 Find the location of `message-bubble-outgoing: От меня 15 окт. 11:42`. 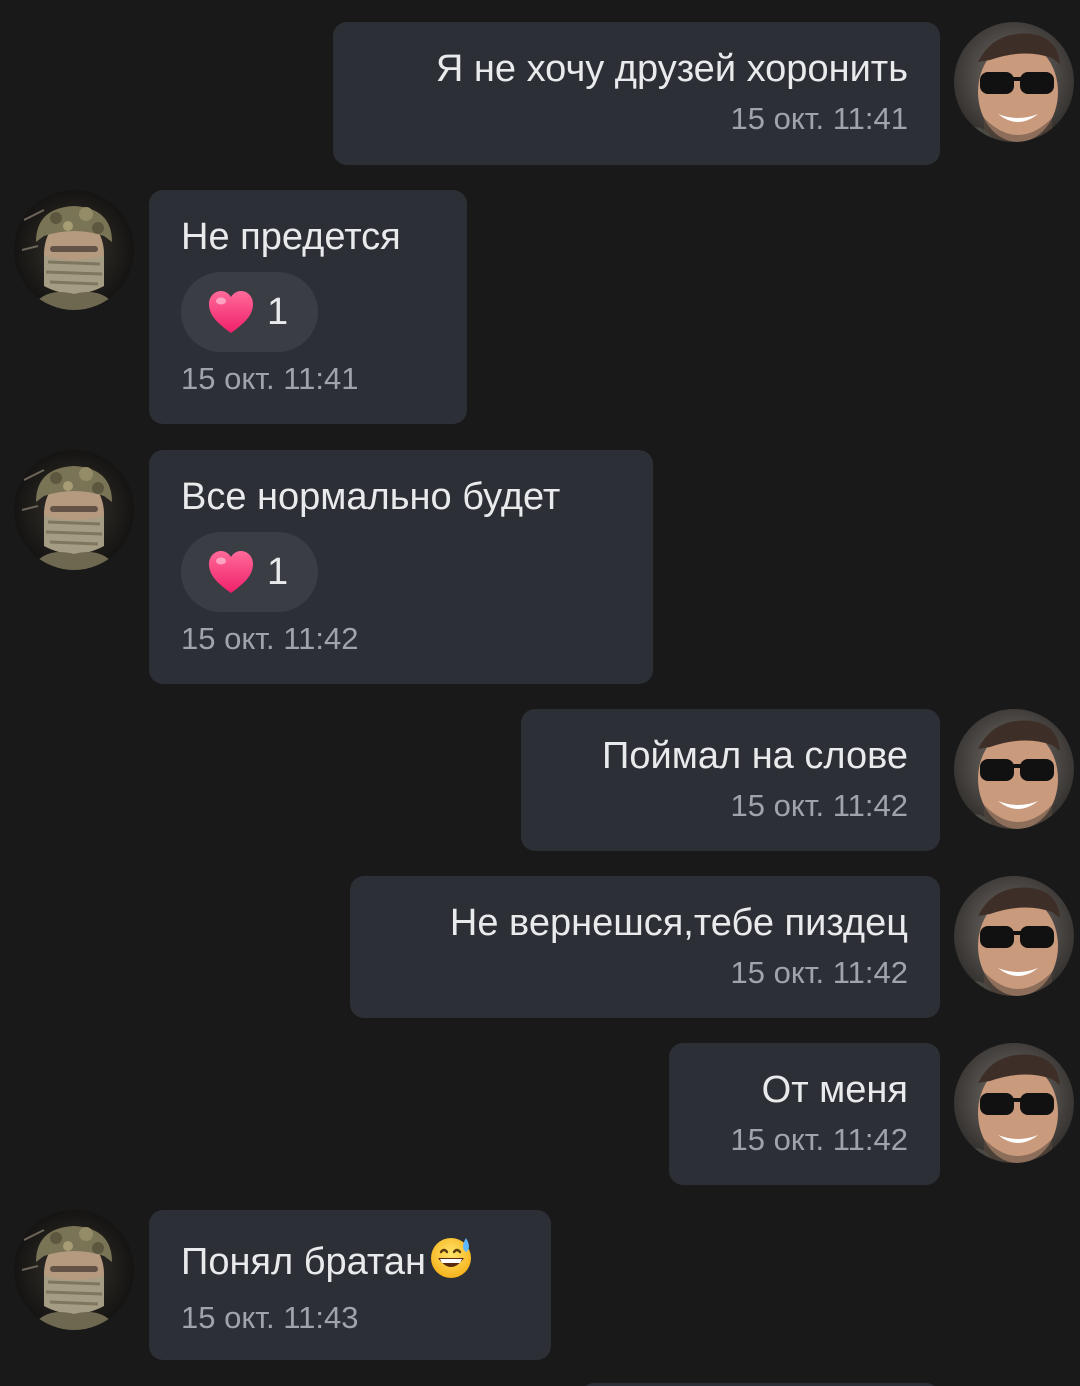

message-bubble-outgoing: От меня 15 окт. 11:42 is located at coordinates (804, 1114).